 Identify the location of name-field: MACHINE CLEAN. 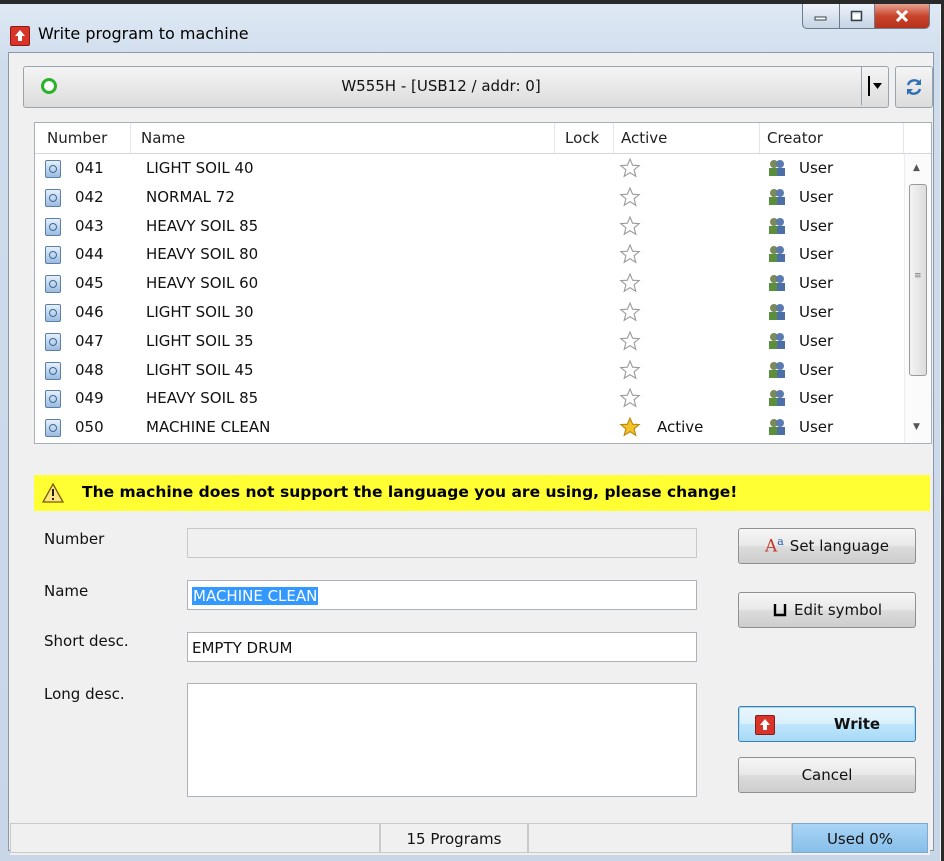
(442, 595).